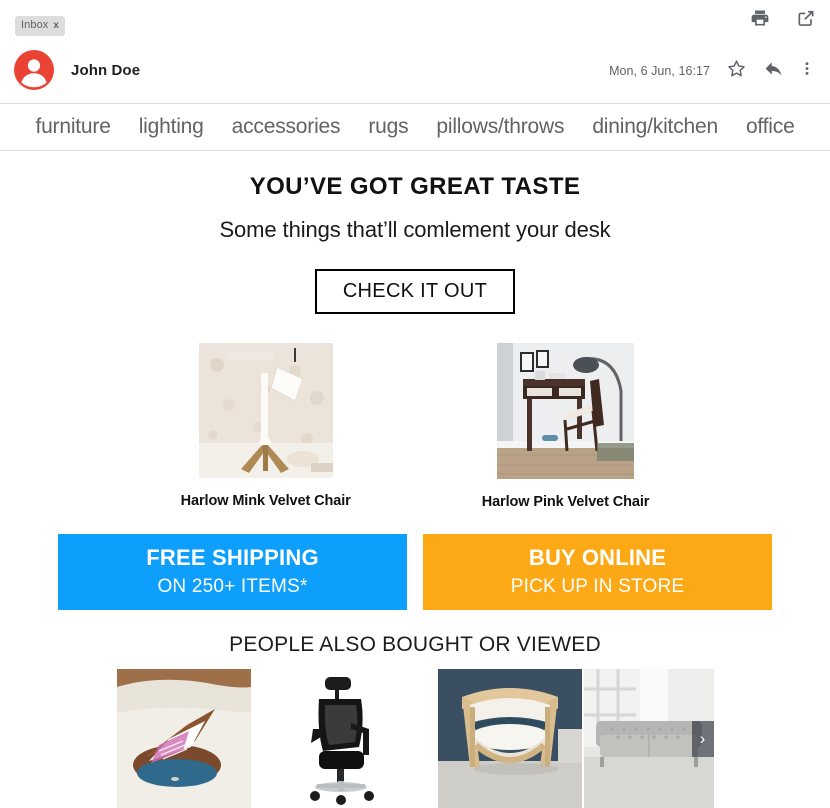 This screenshot has height=808, width=830. Describe the element at coordinates (783, 20) in the screenshot. I see `header-action-icons` at that location.